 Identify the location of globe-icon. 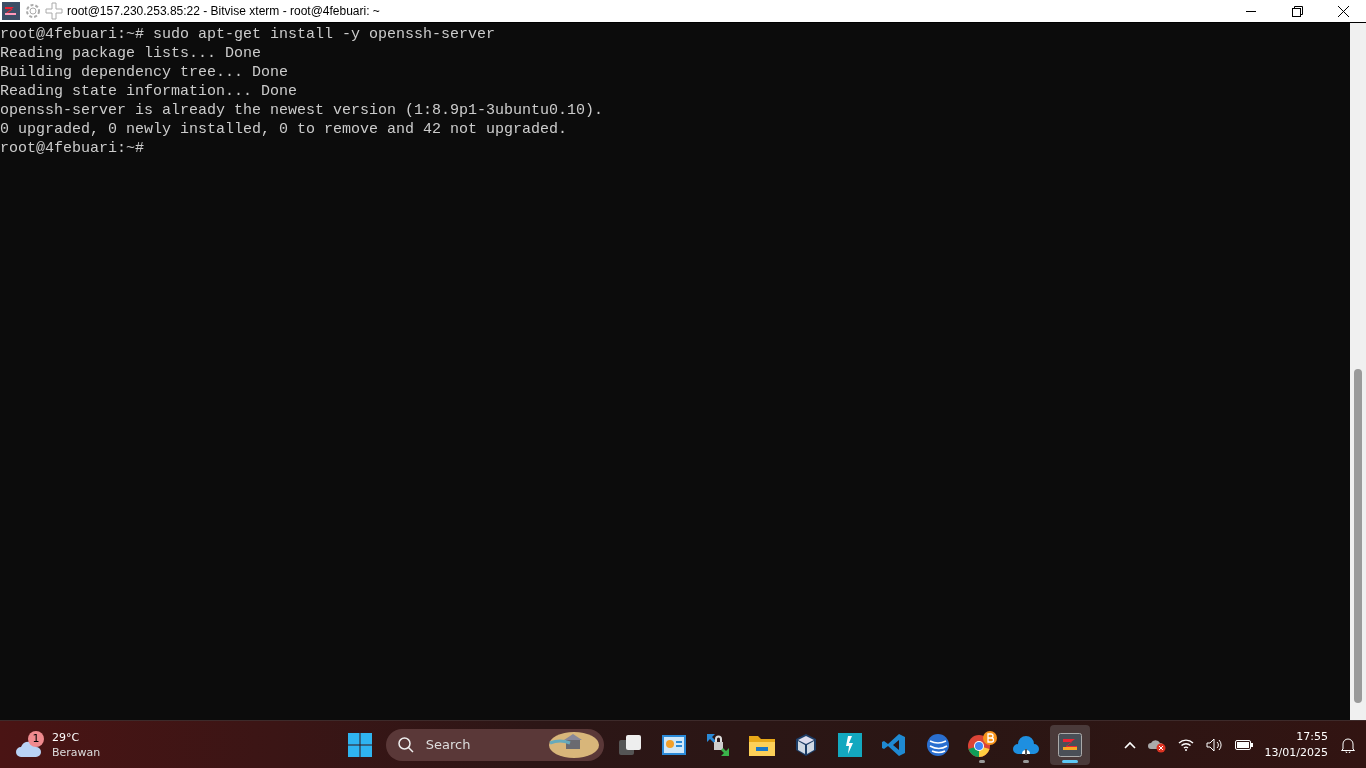
(937, 744).